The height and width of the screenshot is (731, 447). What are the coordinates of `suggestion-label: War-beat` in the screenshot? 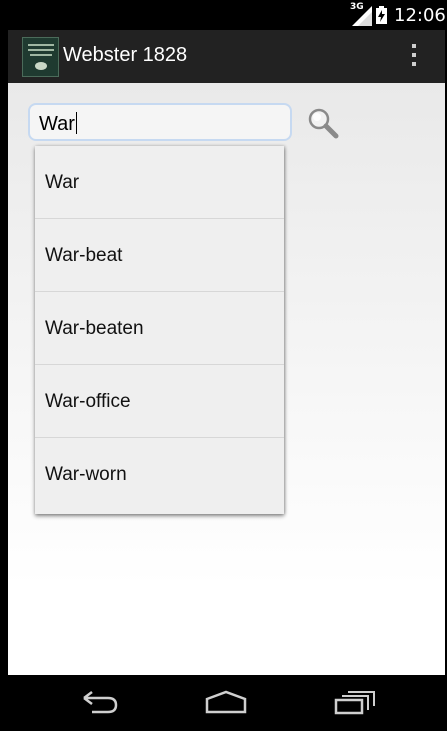 It's located at (84, 255).